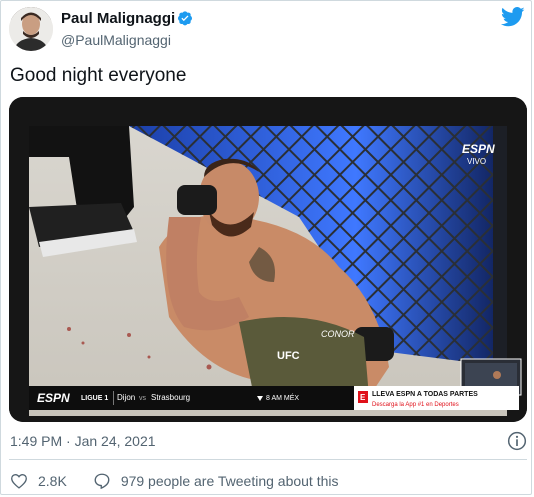  What do you see at coordinates (288, 356) in the screenshot?
I see `shorts-logo: UFC` at bounding box center [288, 356].